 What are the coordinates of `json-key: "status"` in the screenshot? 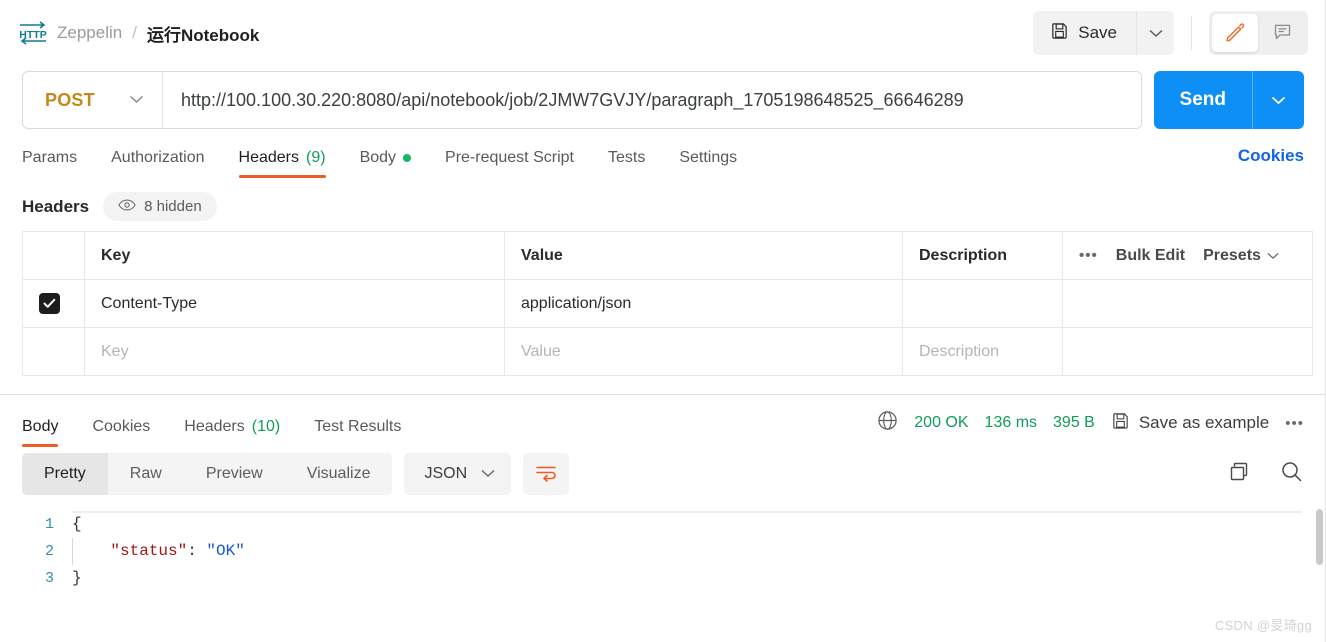 It's located at (149, 551).